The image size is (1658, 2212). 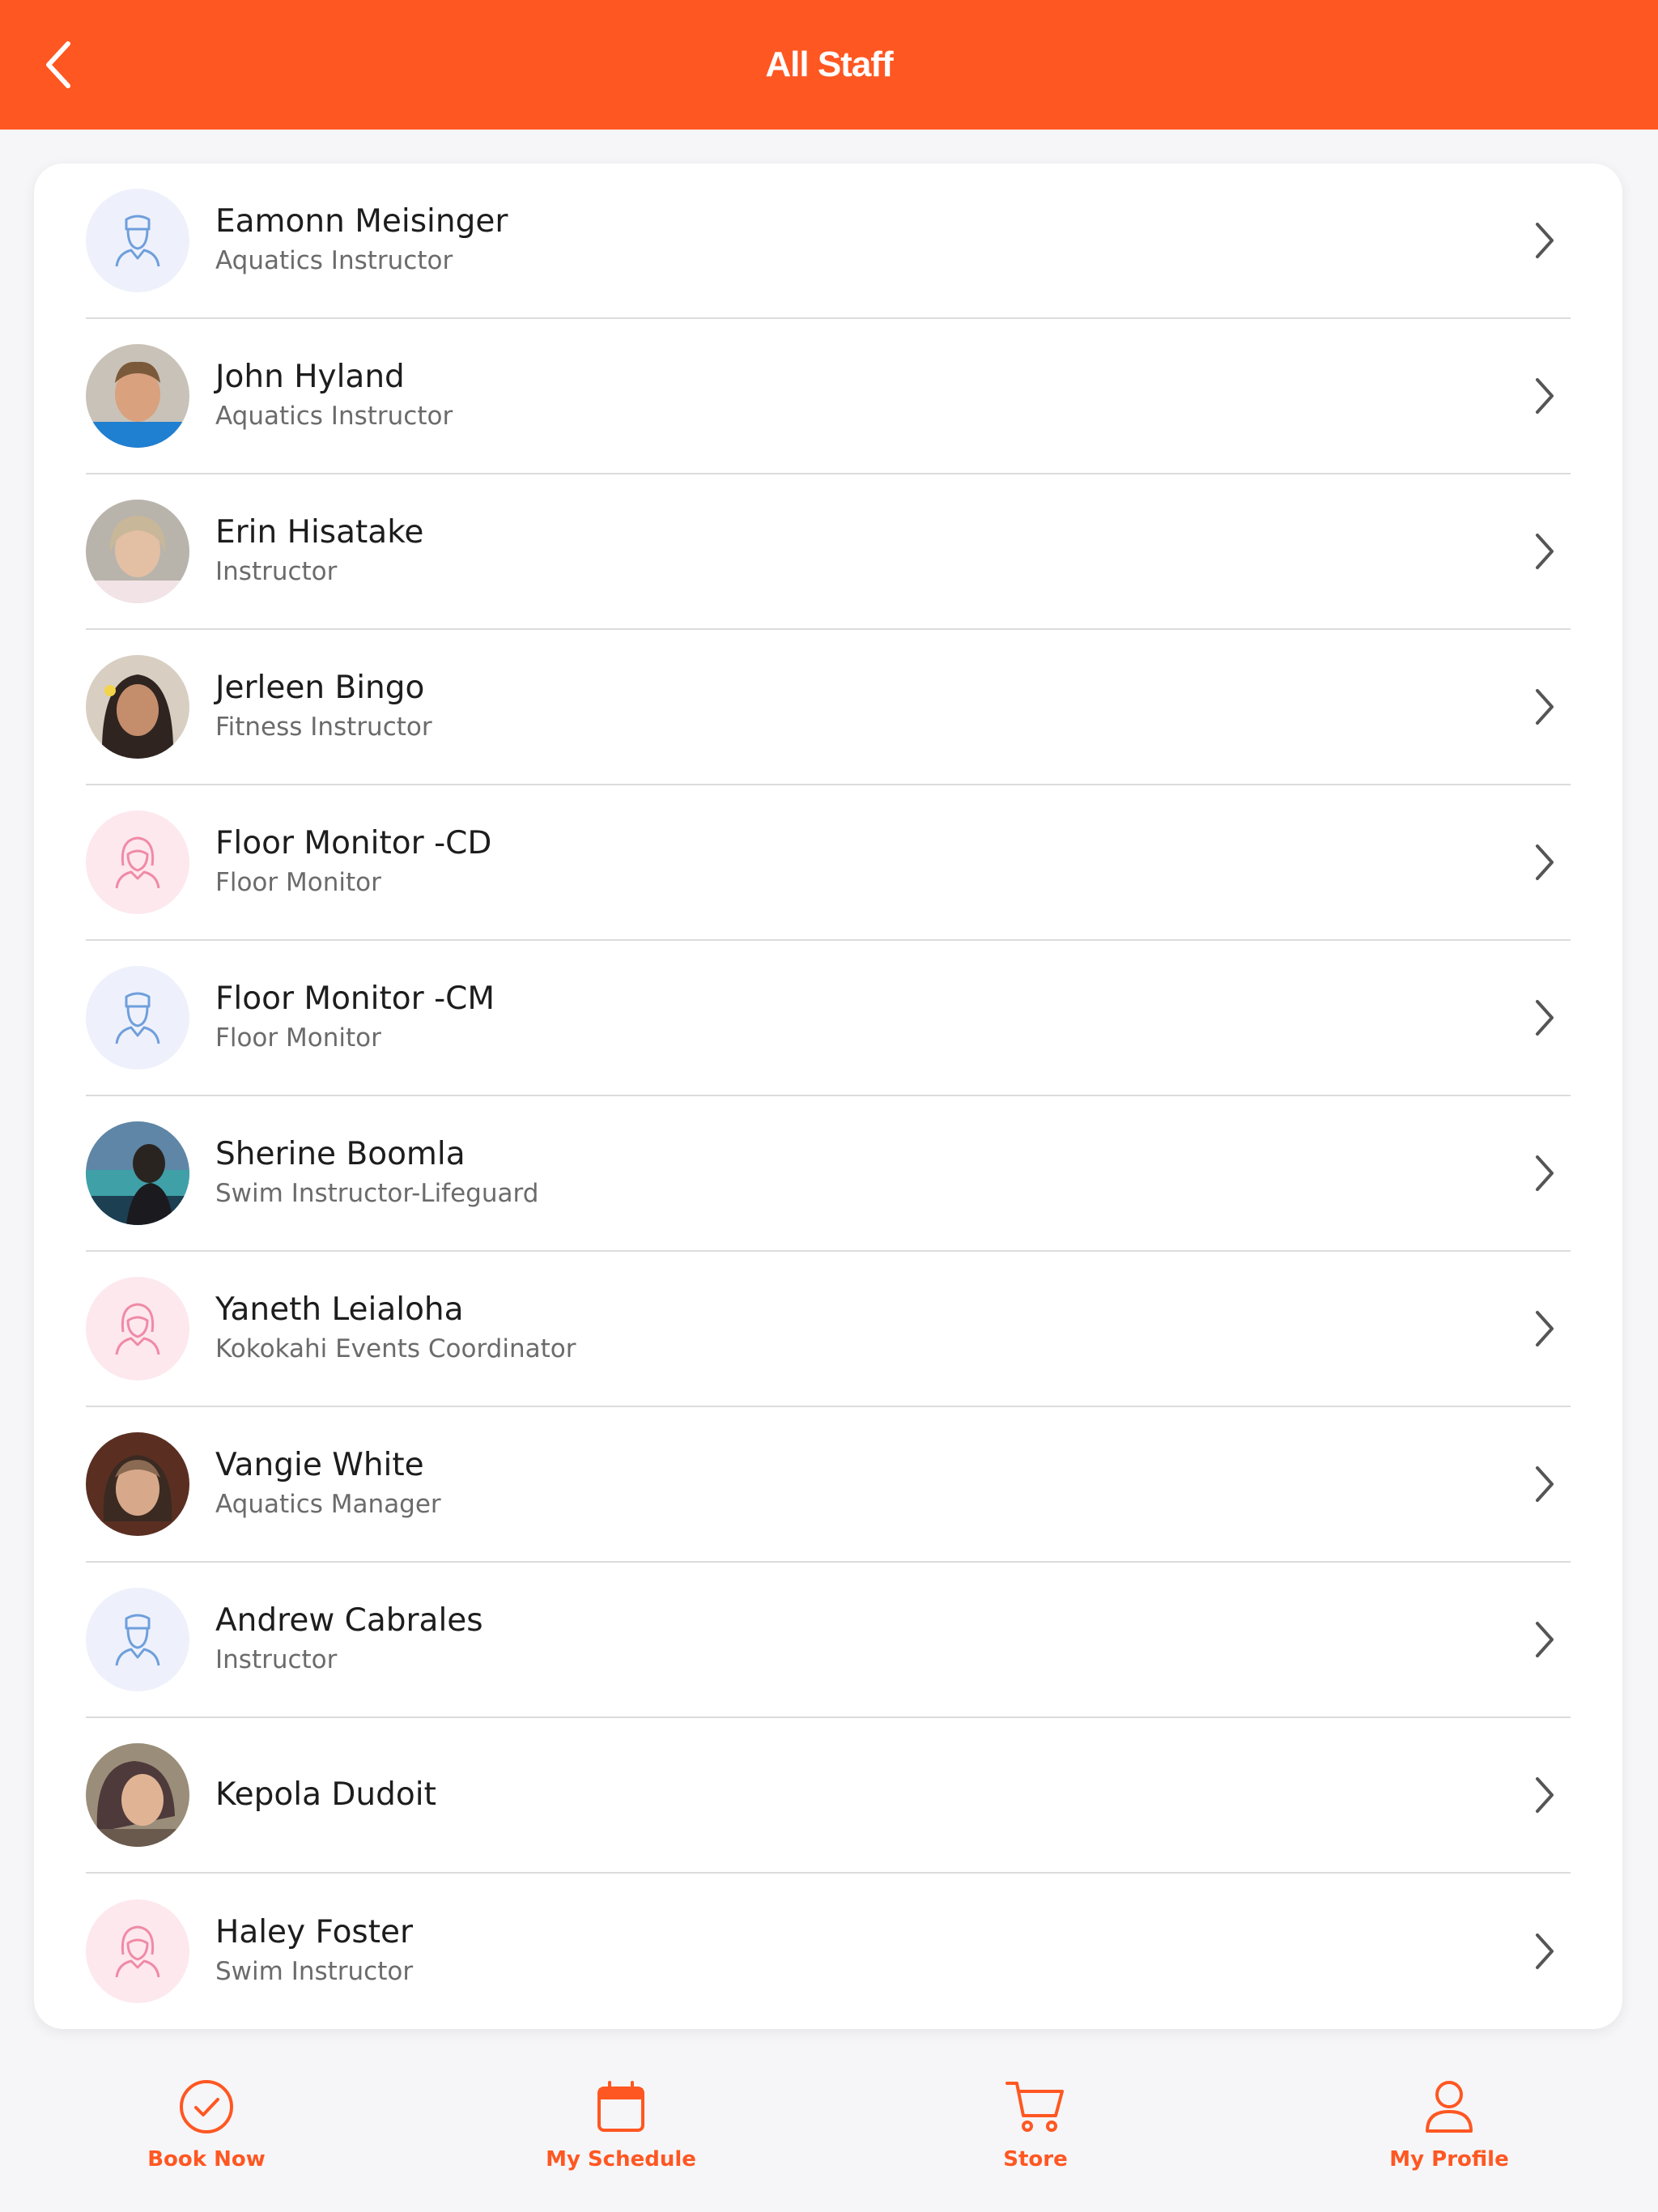 I want to click on staff-row: Jerleen Bingo Fitness Instructor, so click(x=828, y=707).